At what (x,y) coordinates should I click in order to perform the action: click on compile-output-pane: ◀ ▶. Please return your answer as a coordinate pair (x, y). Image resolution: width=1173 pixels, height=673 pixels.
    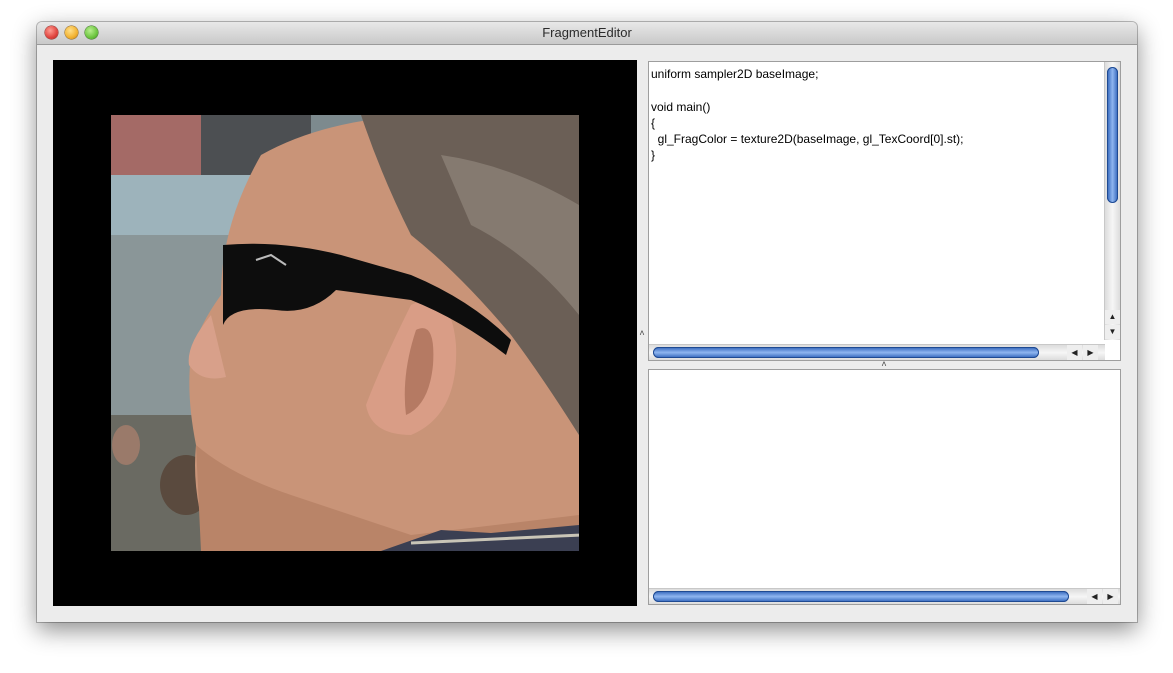
    Looking at the image, I should click on (884, 487).